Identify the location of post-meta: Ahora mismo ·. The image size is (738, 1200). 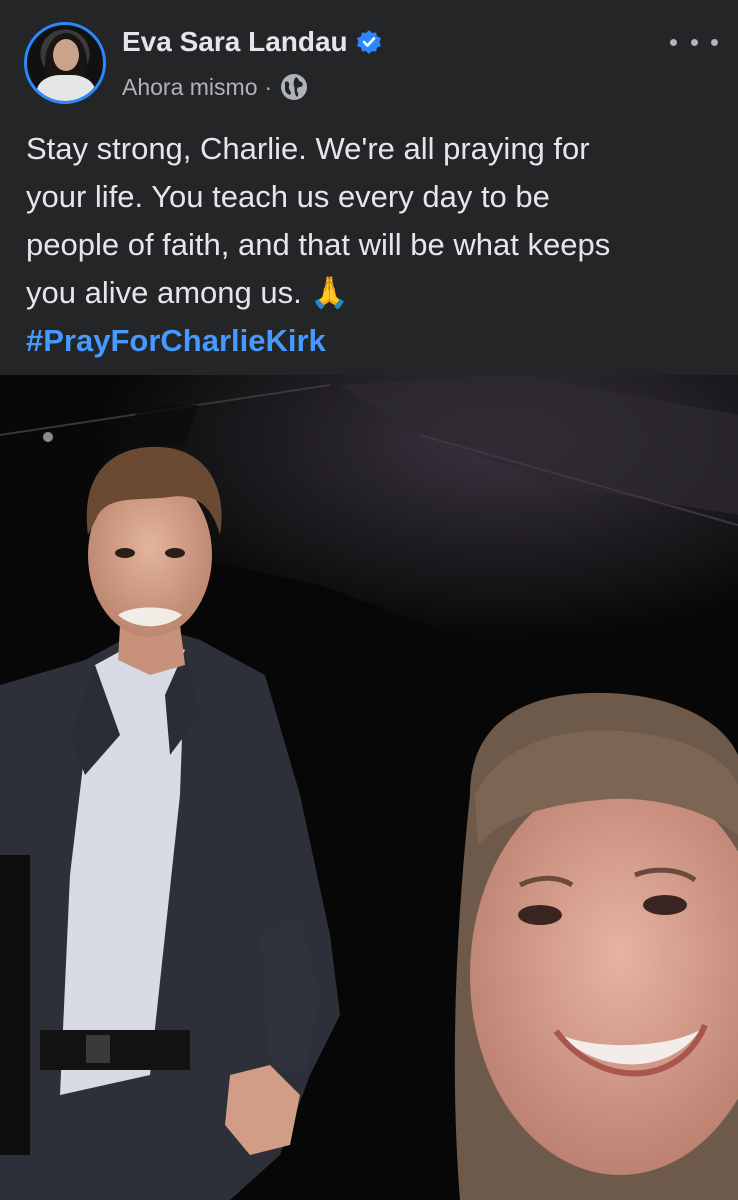
(215, 87).